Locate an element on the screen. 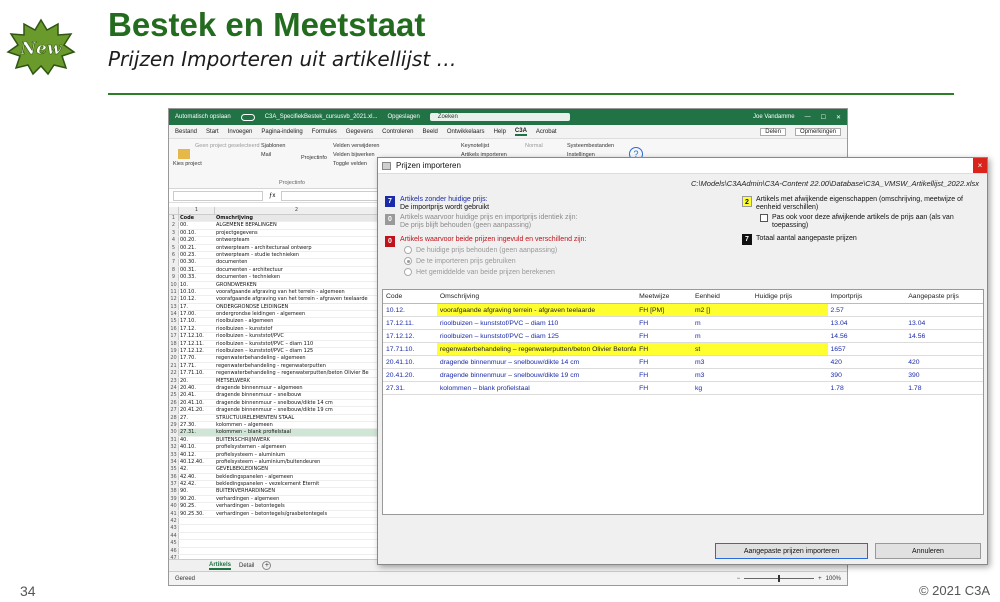  cell-omschrijving: ondergrondse leidingen - algemeen is located at coordinates (297, 314).